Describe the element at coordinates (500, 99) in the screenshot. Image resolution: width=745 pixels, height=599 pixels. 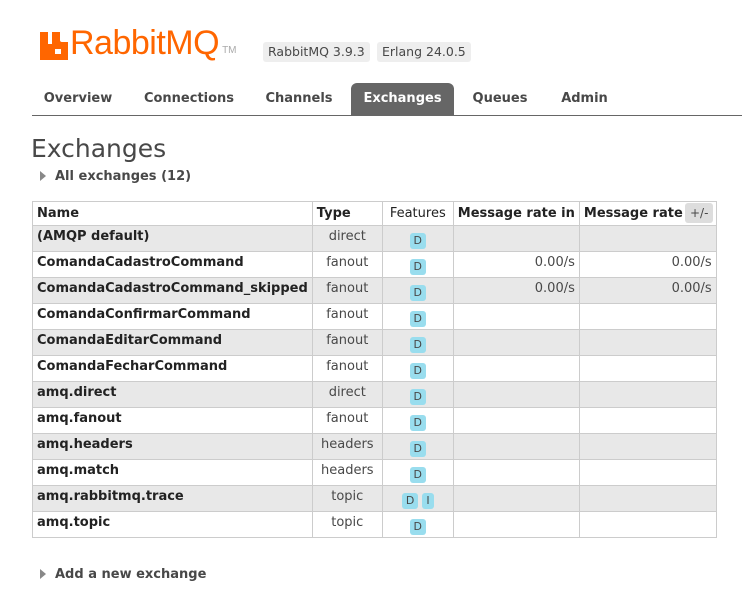
I see `tab-queues: Queues` at that location.